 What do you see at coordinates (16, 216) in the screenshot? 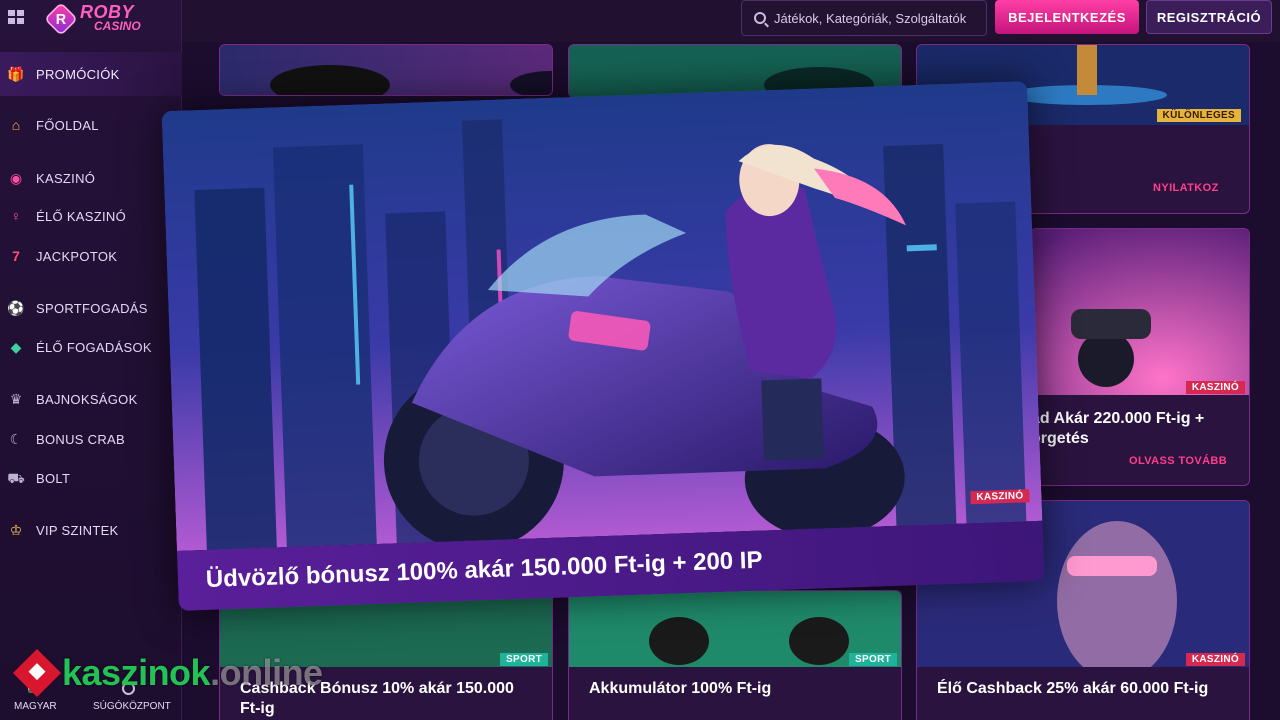
I see `microphone-icon: ♀` at bounding box center [16, 216].